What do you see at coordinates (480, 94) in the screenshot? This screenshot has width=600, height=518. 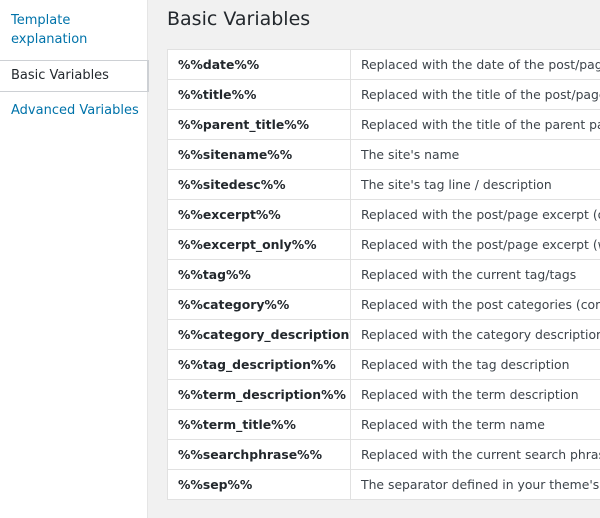 I see `variable-description-text: Replaced with the title of the post/page` at bounding box center [480, 94].